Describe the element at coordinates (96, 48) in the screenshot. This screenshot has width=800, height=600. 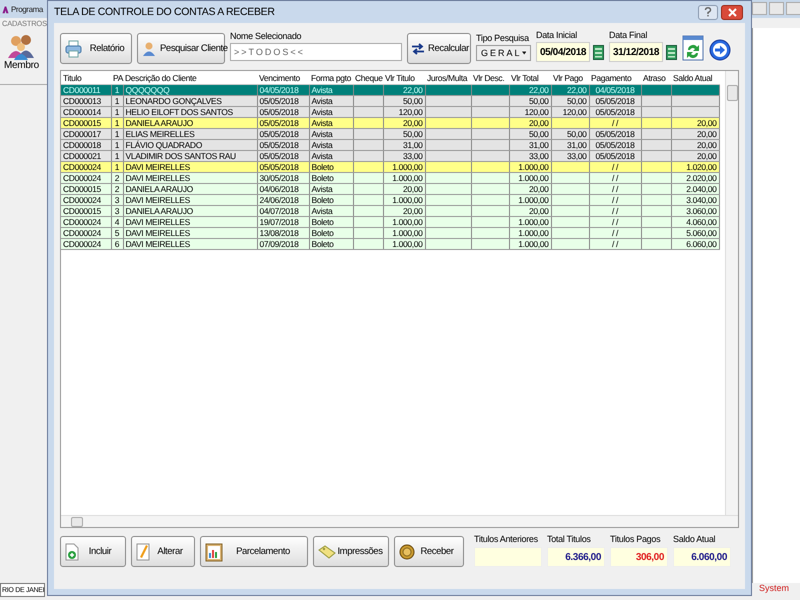
I see `report-button: Relatório` at that location.